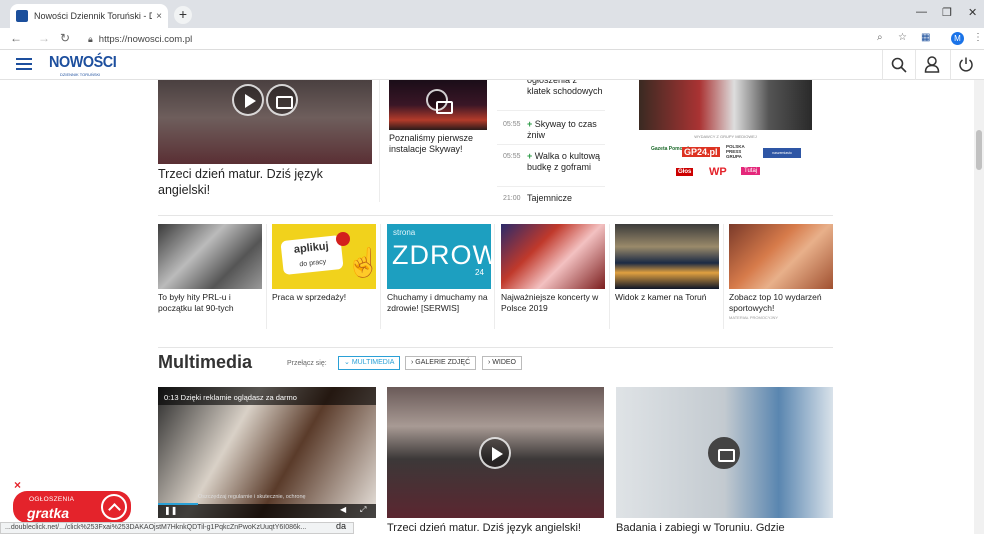 This screenshot has height=536, width=984. What do you see at coordinates (966, 64) in the screenshot?
I see `power-icon` at bounding box center [966, 64].